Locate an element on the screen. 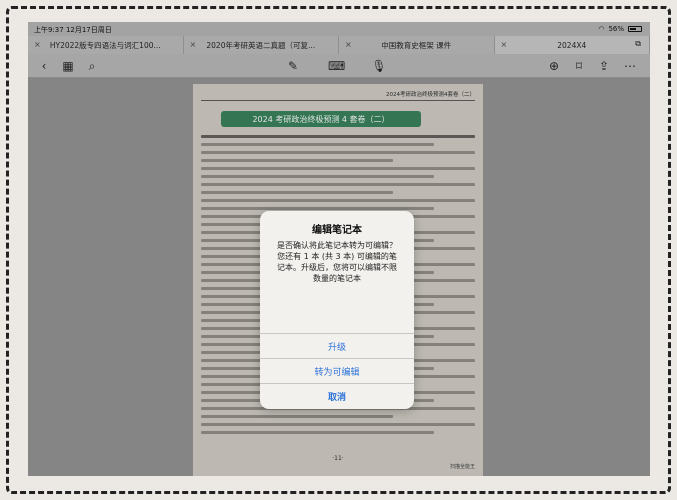 Image resolution: width=677 pixels, height=500 pixels. status-indicators: ◠ 56% is located at coordinates (620, 29).